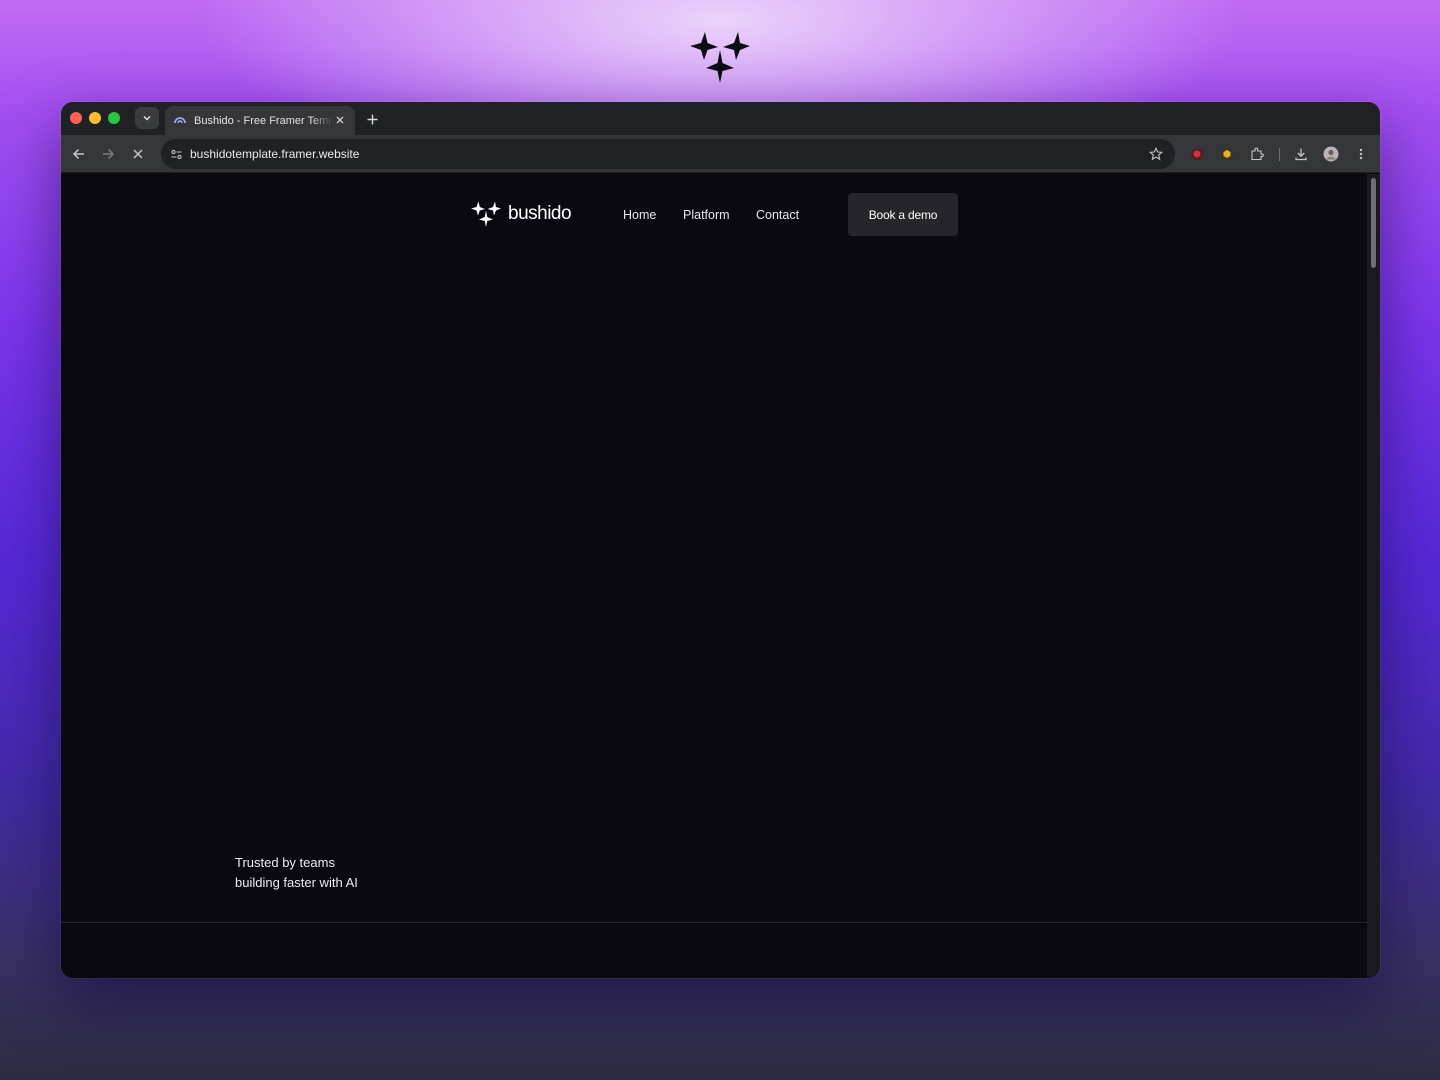 Image resolution: width=1440 pixels, height=1080 pixels. What do you see at coordinates (335, 873) in the screenshot?
I see `trusted-by-text: Trusted by teams building faster with AI` at bounding box center [335, 873].